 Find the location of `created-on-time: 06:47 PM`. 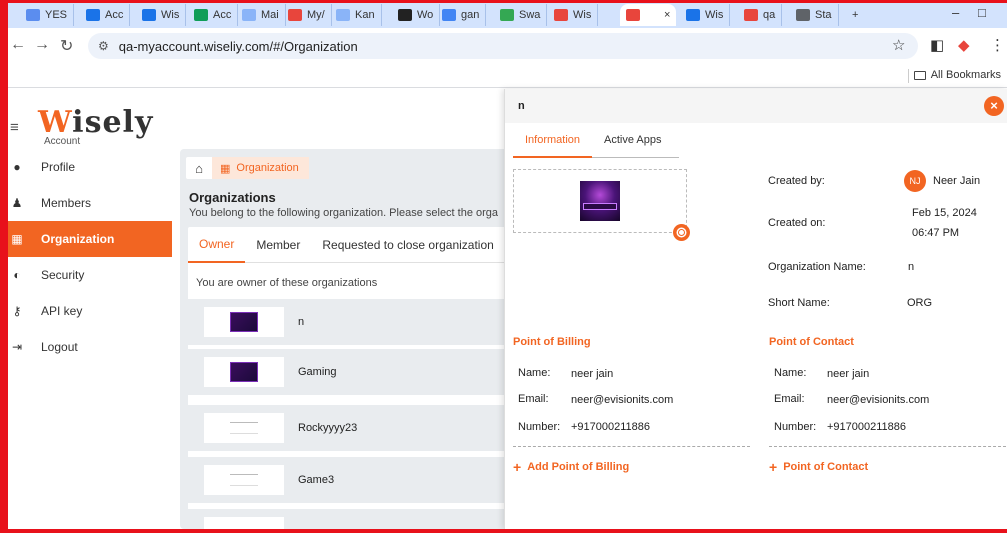

created-on-time: 06:47 PM is located at coordinates (936, 233).